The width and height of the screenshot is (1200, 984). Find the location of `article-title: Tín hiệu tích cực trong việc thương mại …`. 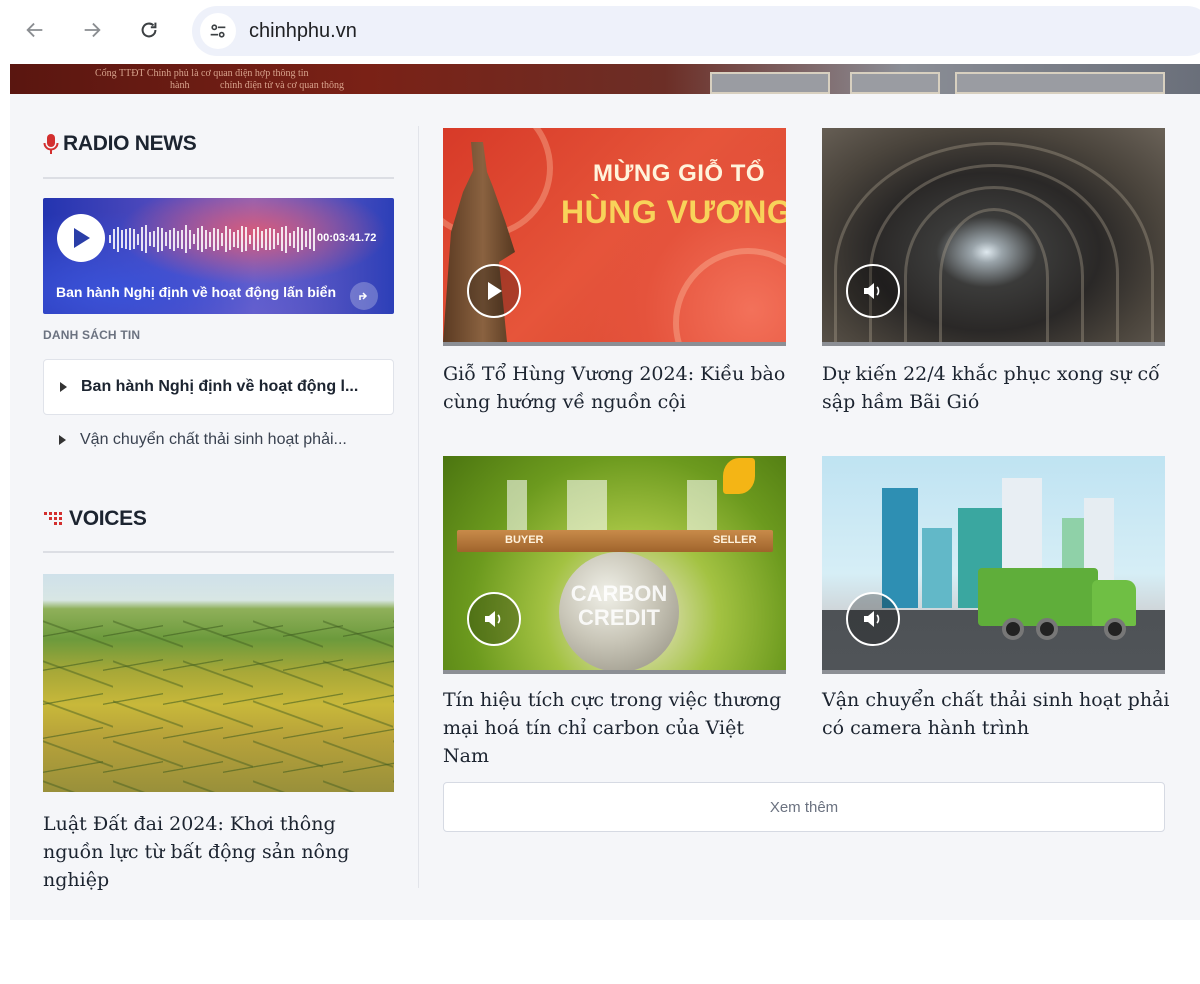

article-title: Tín hiệu tích cực trong việc thương mại … is located at coordinates (618, 728).